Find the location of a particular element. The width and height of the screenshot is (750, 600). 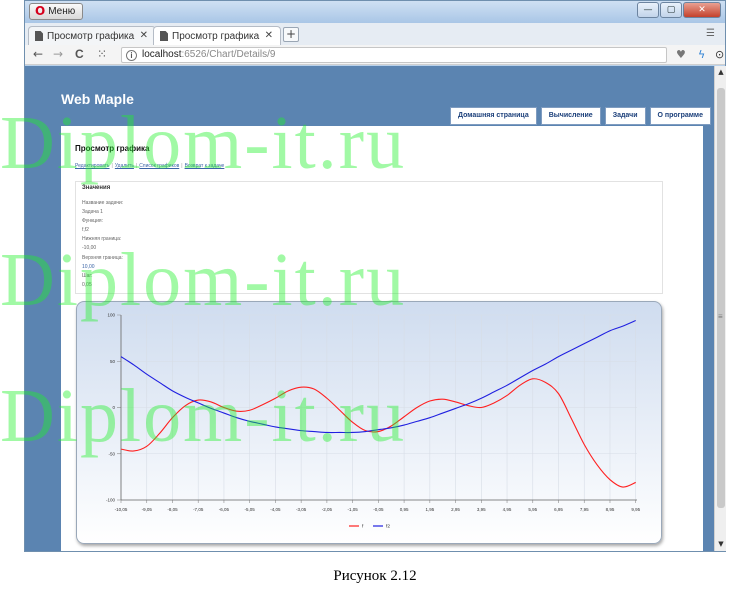

x-tick-label: 5,95 is located at coordinates (532, 509).